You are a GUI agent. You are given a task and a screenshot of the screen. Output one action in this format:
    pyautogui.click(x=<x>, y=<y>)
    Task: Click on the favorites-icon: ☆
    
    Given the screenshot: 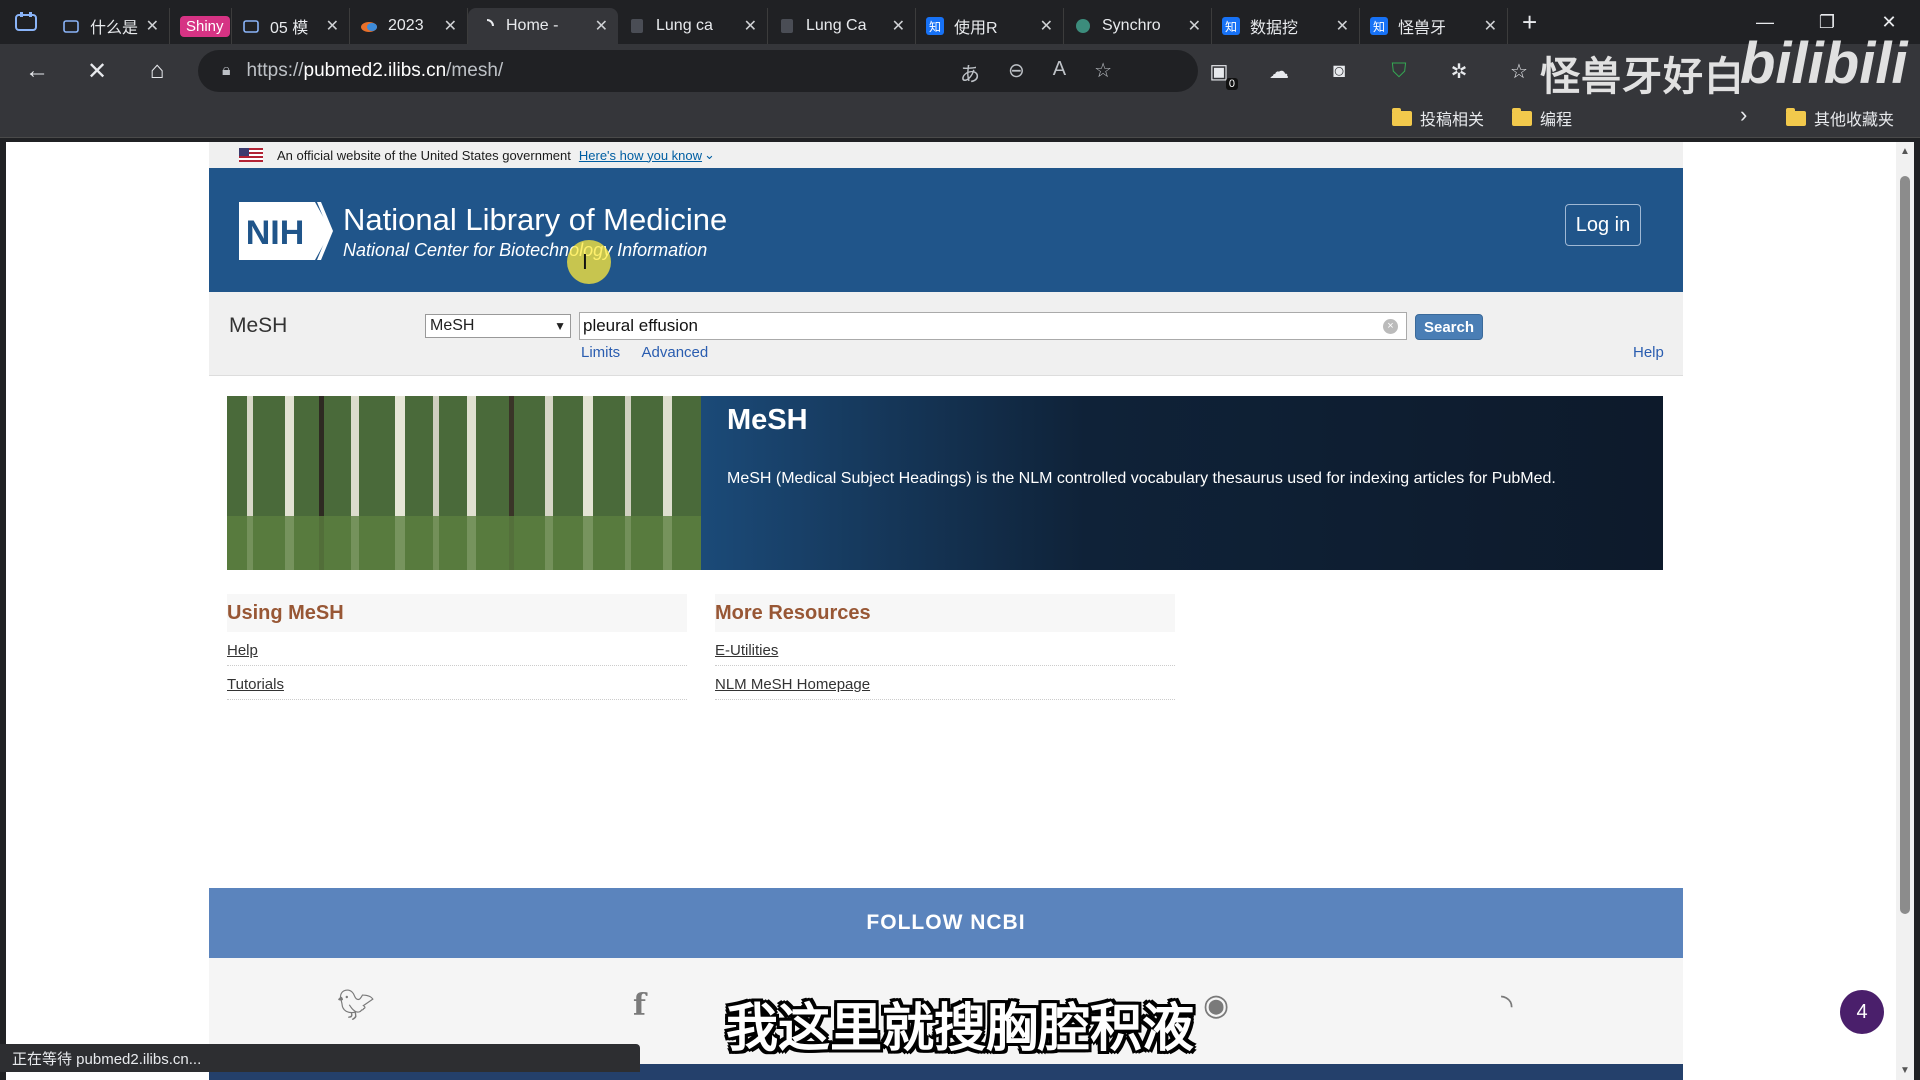 What is the action you would take?
    pyautogui.click(x=1519, y=71)
    